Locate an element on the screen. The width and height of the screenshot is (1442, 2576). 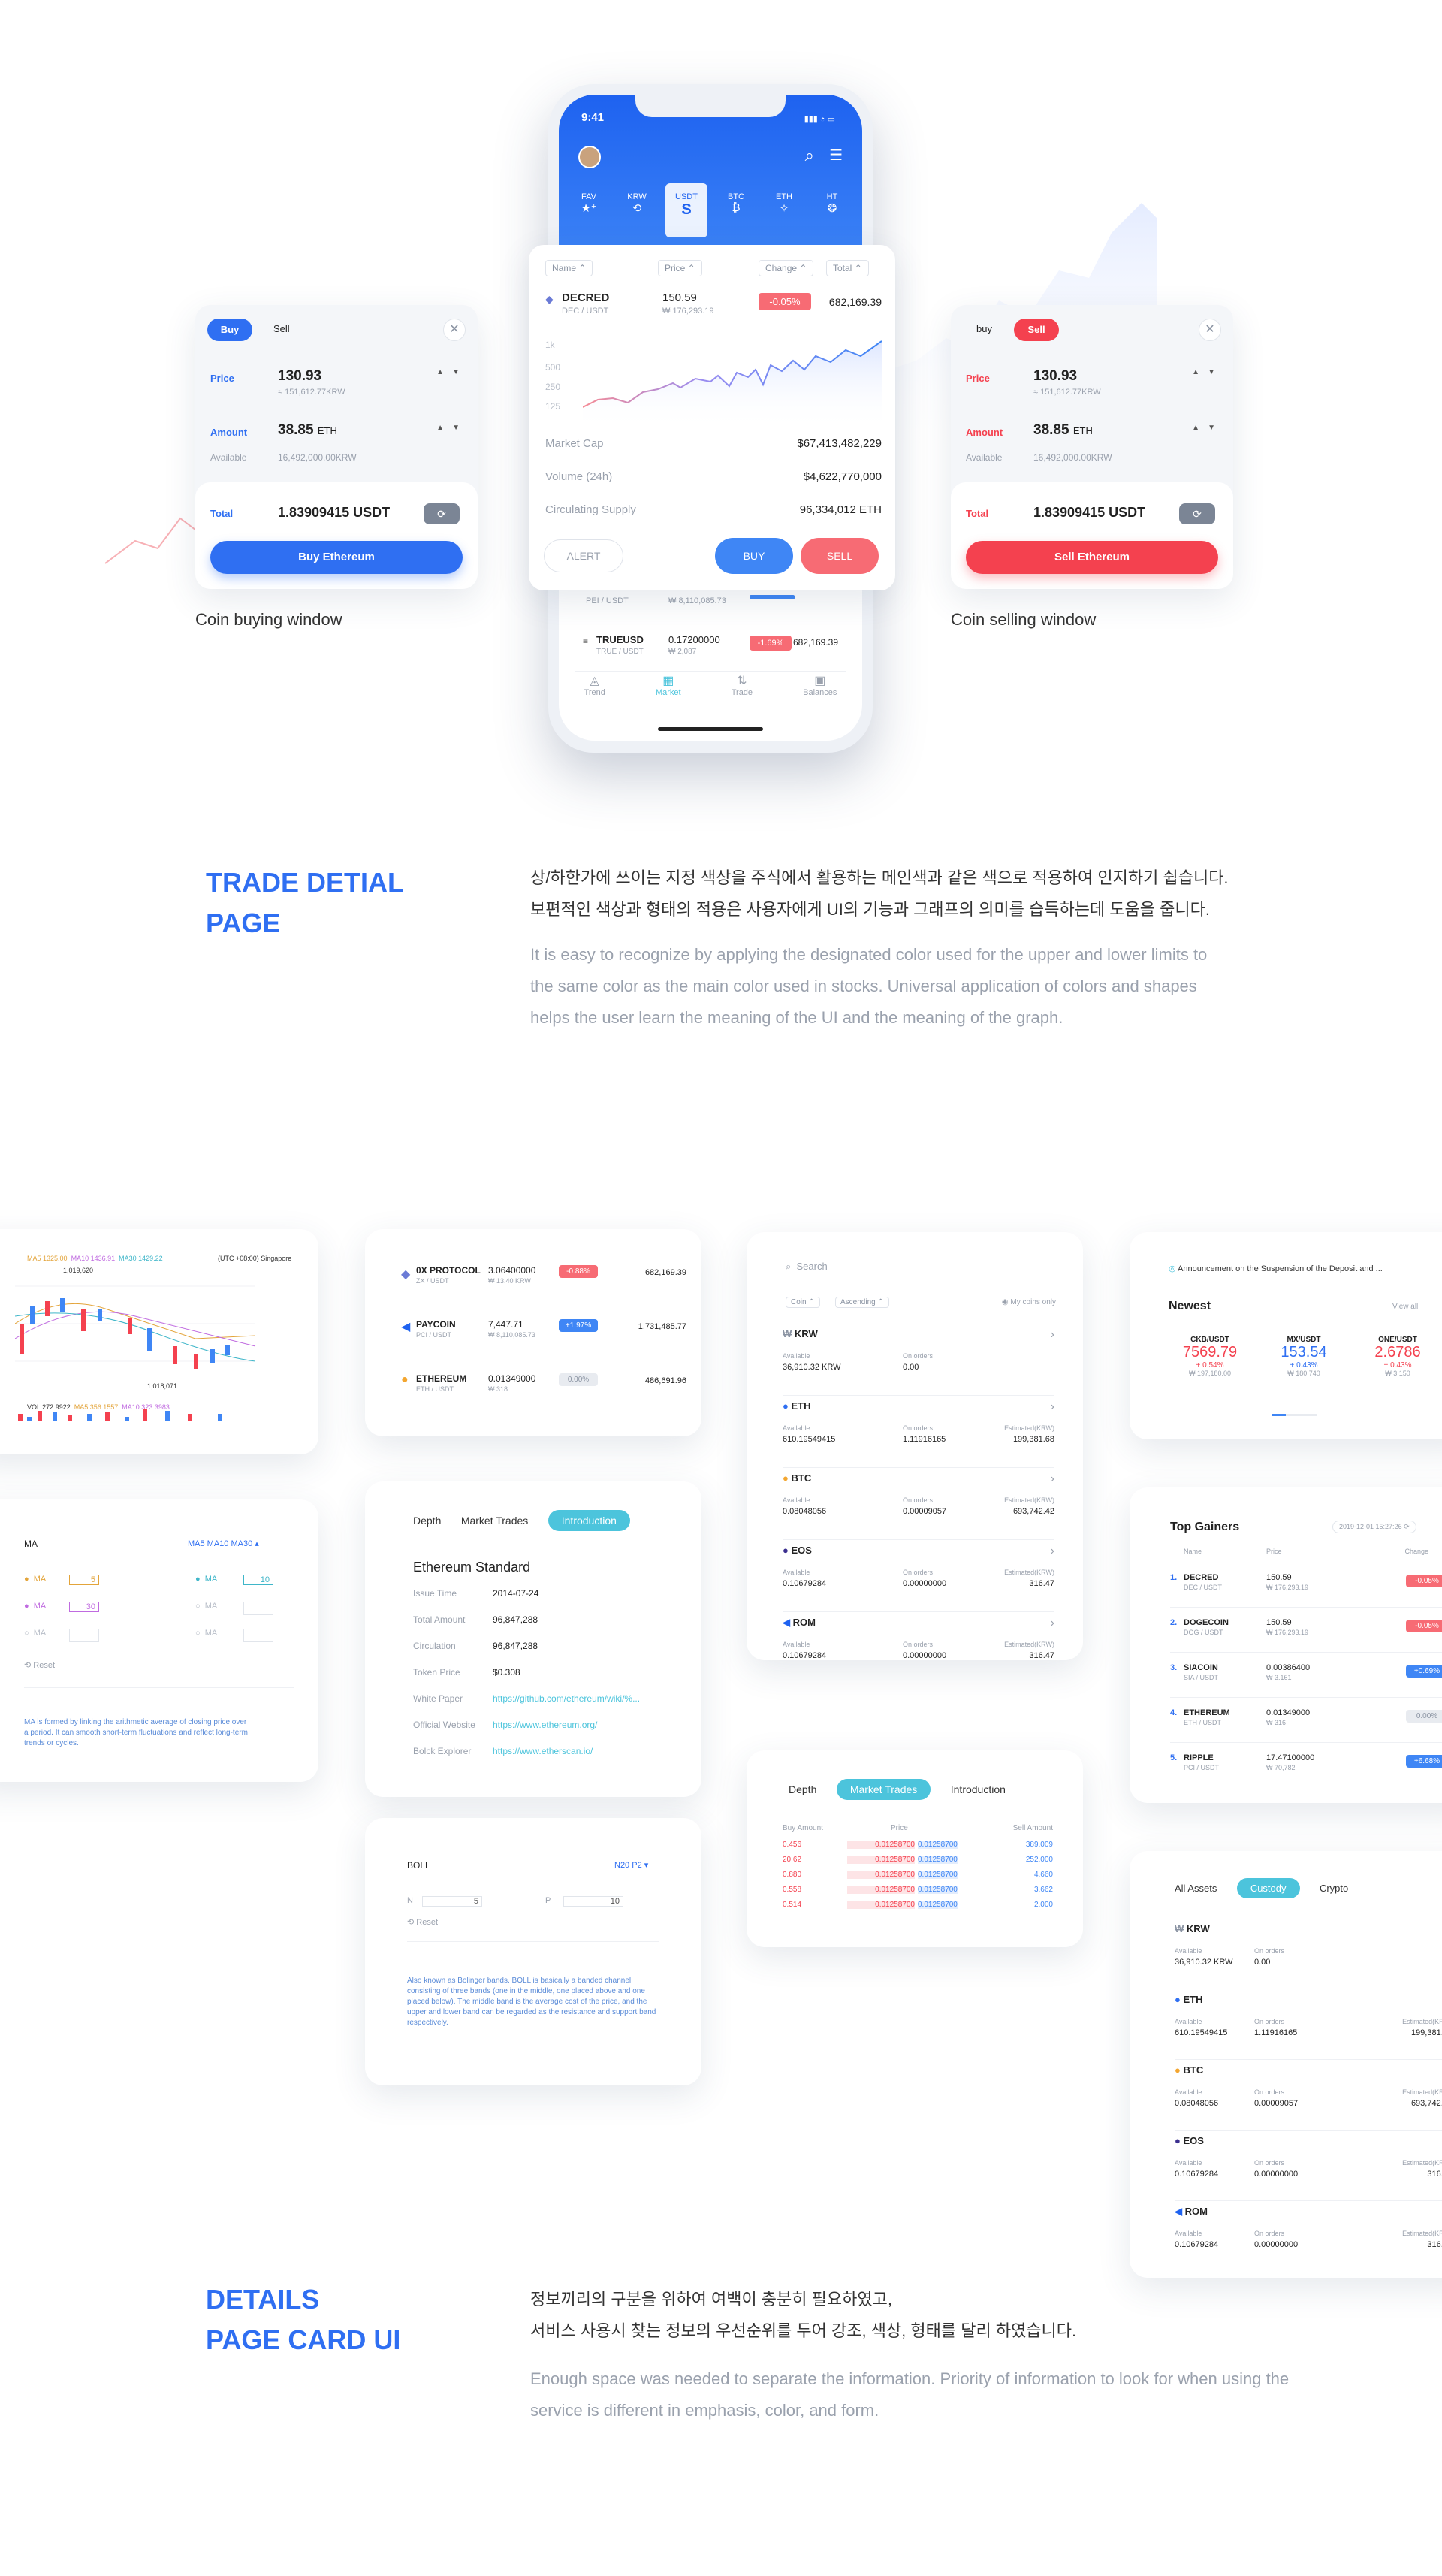
sort-change: Change ⌃ is located at coordinates (787, 268).